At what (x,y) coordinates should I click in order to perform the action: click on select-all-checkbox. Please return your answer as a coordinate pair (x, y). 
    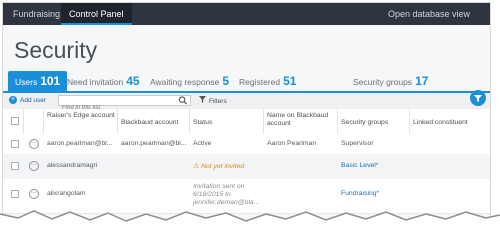
    Looking at the image, I should click on (15, 121).